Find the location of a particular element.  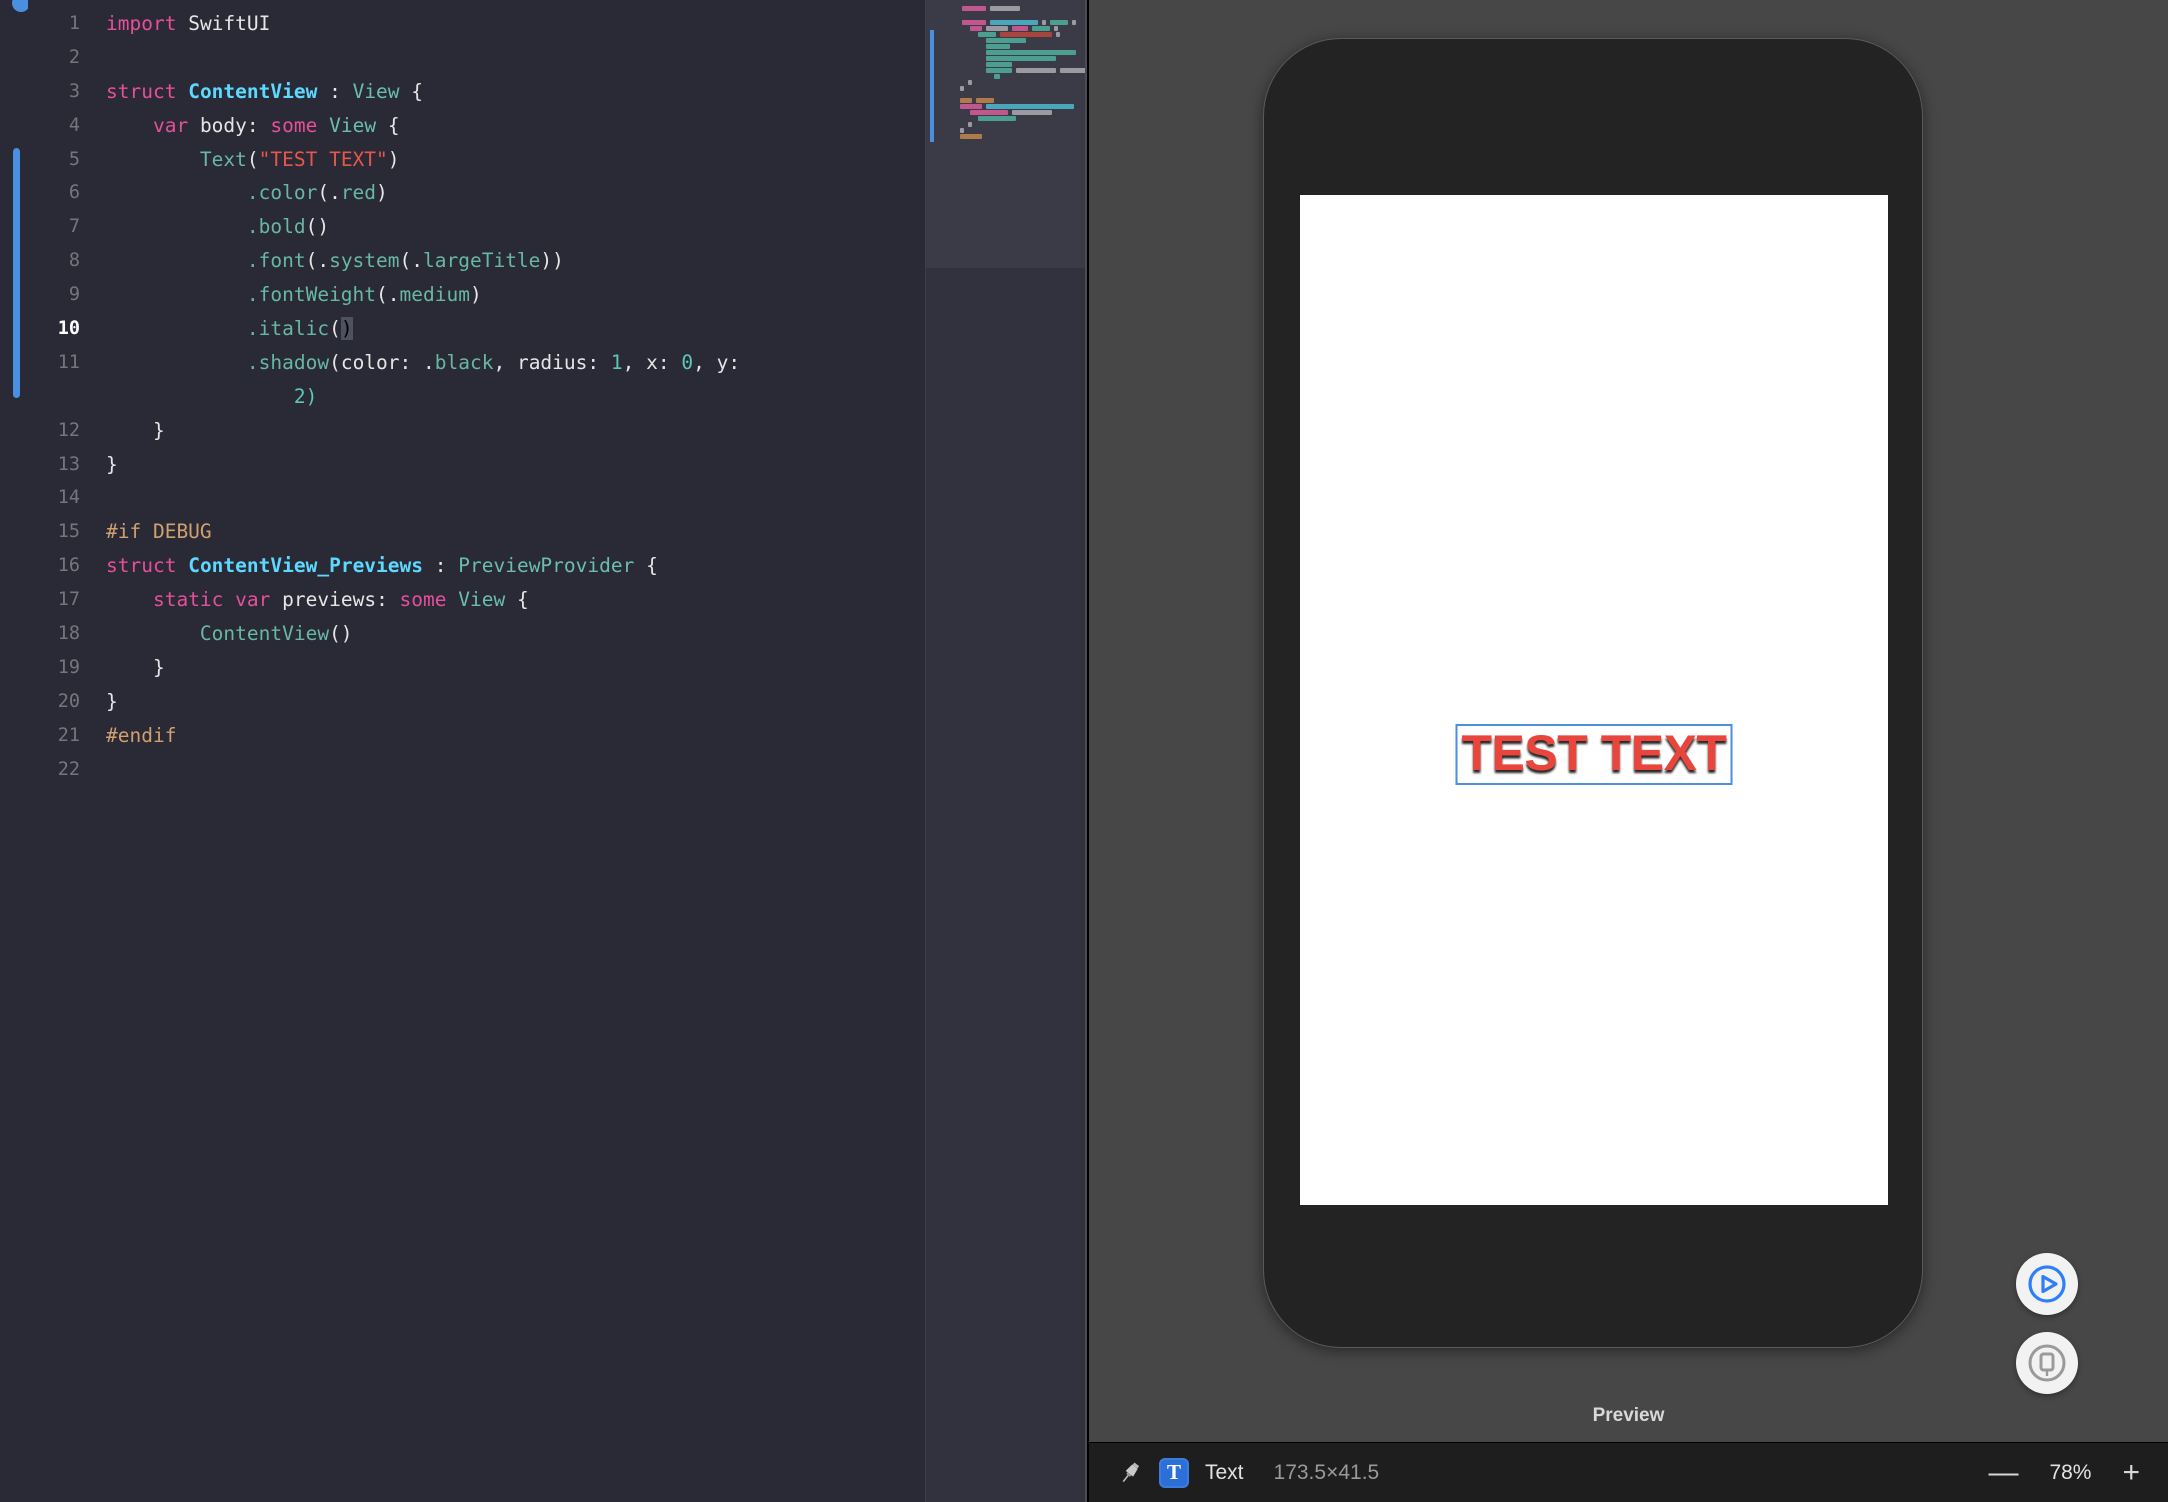

code-text: #endif is located at coordinates (141, 735).